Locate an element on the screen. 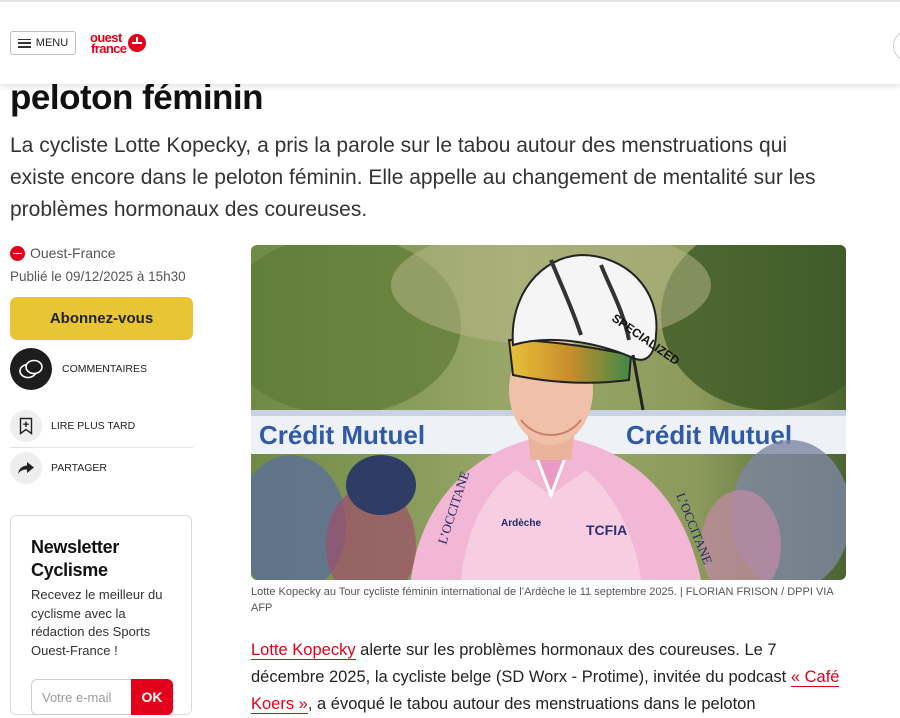 This screenshot has height=718, width=900. read-later-button: LIRE PLUS TARD is located at coordinates (72, 426).